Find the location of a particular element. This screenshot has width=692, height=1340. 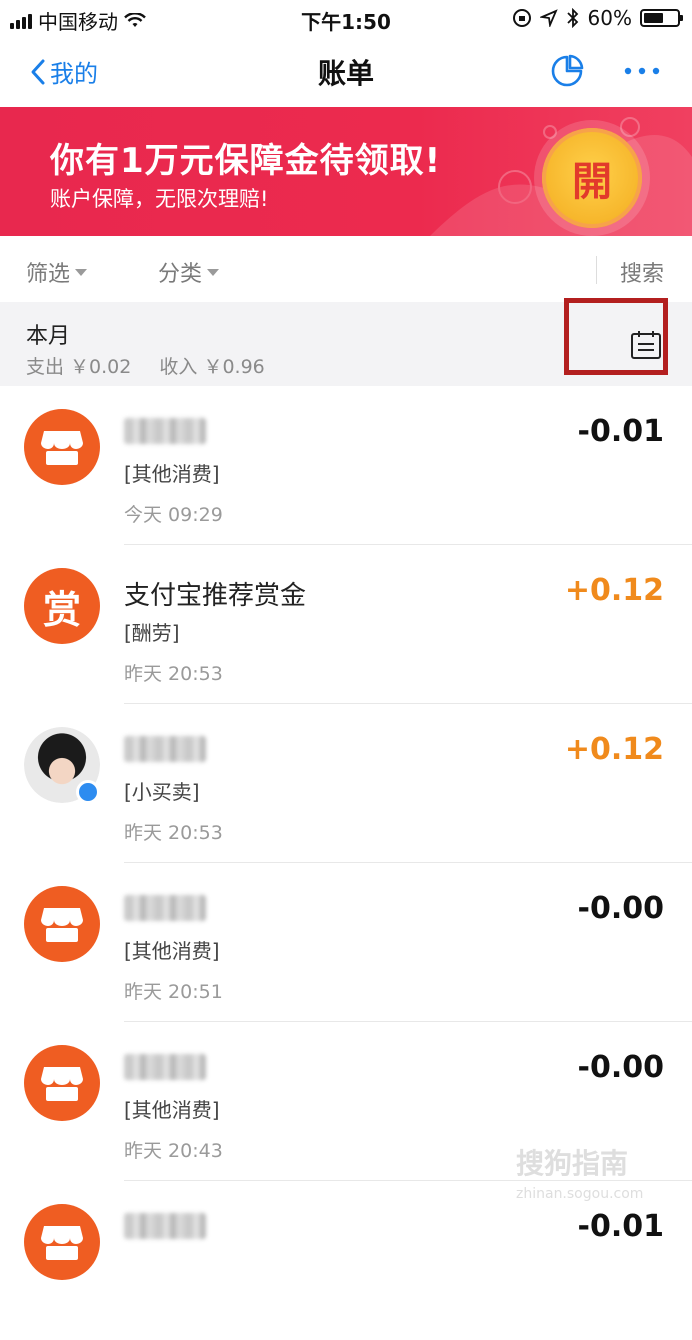

filter-bar: 筛选 分类 搜索 is located at coordinates (346, 269).